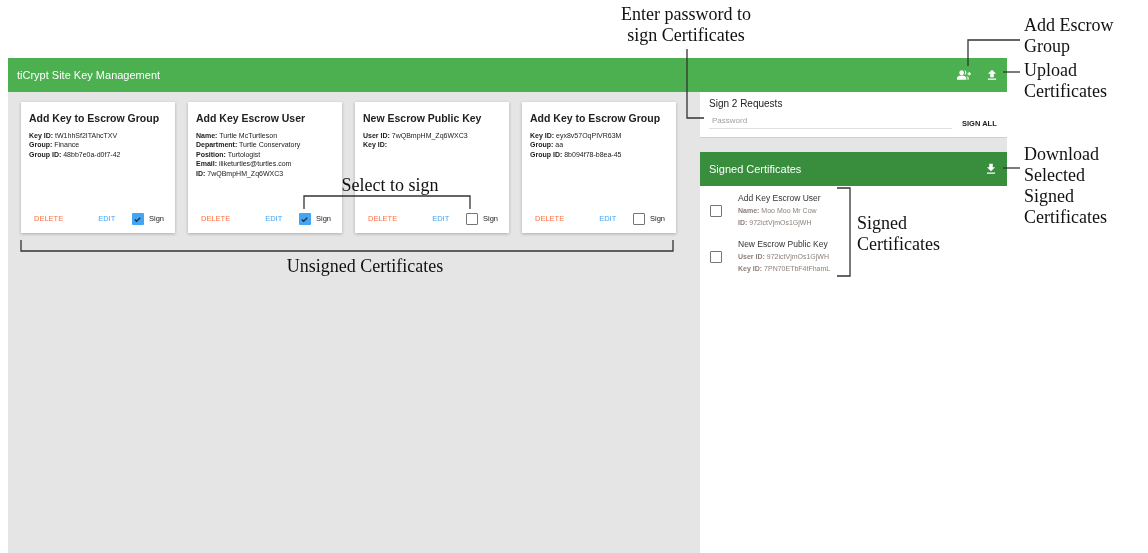 The width and height of the screenshot is (1148, 553). Describe the element at coordinates (991, 169) in the screenshot. I see `download-icon` at that location.